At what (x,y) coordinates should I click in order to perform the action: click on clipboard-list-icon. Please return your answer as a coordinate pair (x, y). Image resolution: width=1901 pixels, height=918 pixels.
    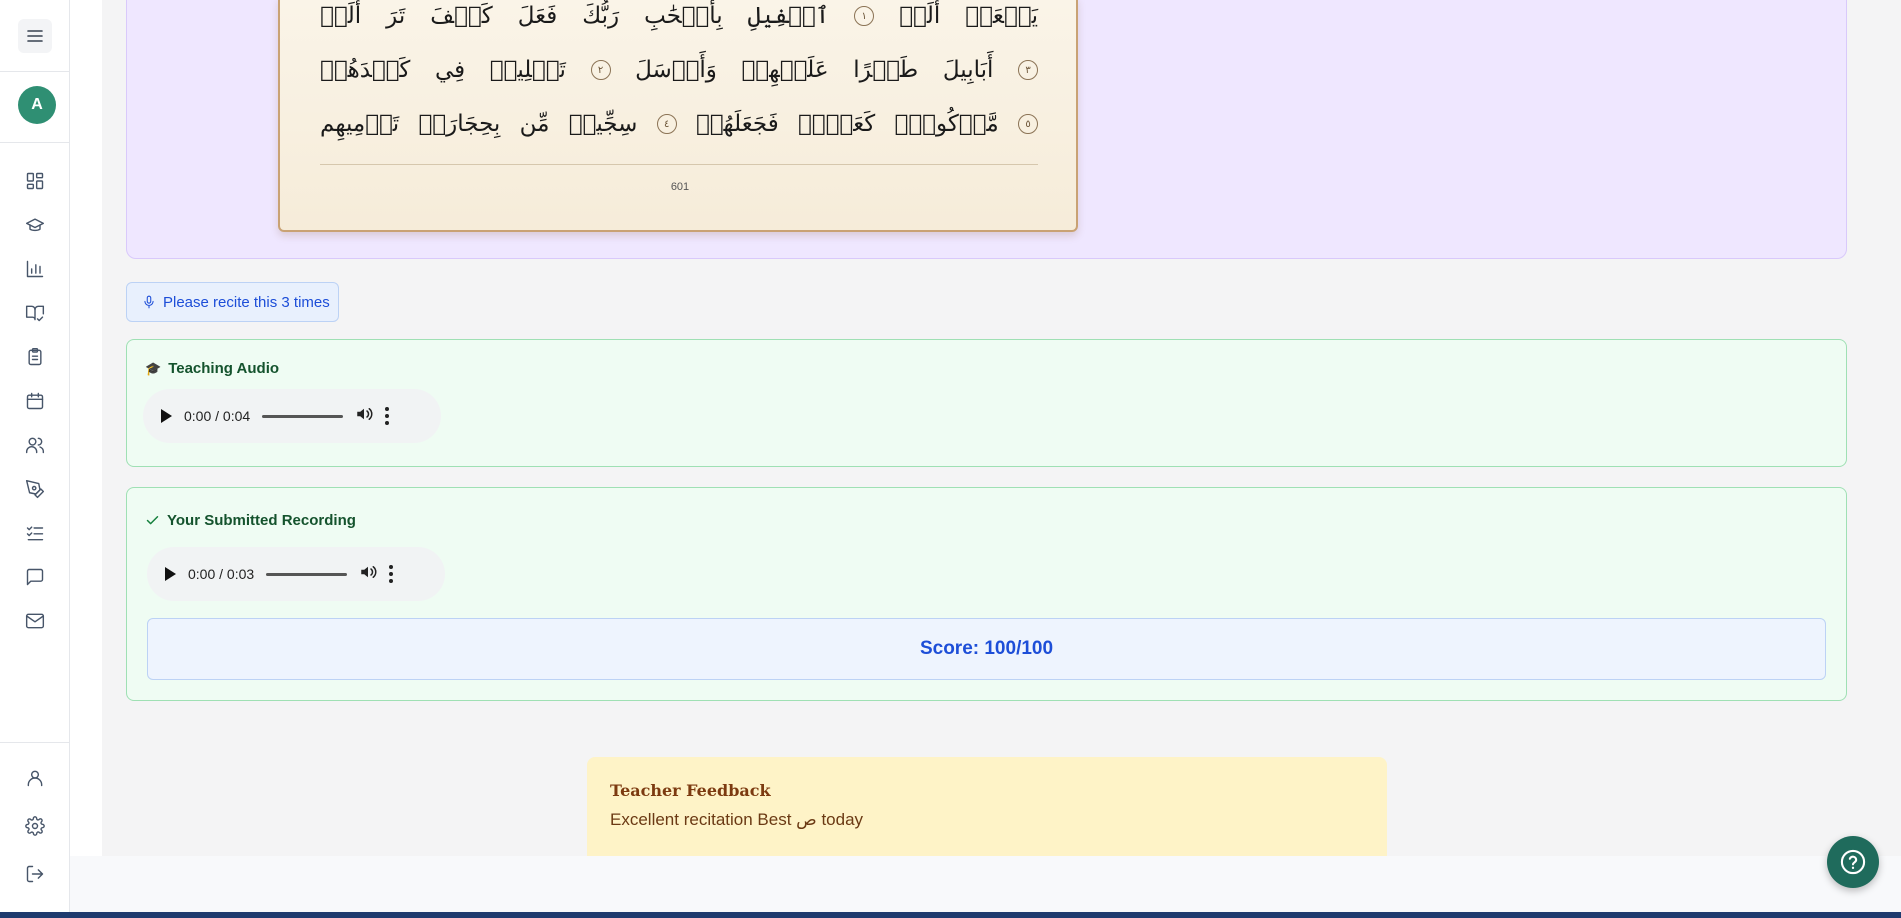
    Looking at the image, I should click on (35, 356).